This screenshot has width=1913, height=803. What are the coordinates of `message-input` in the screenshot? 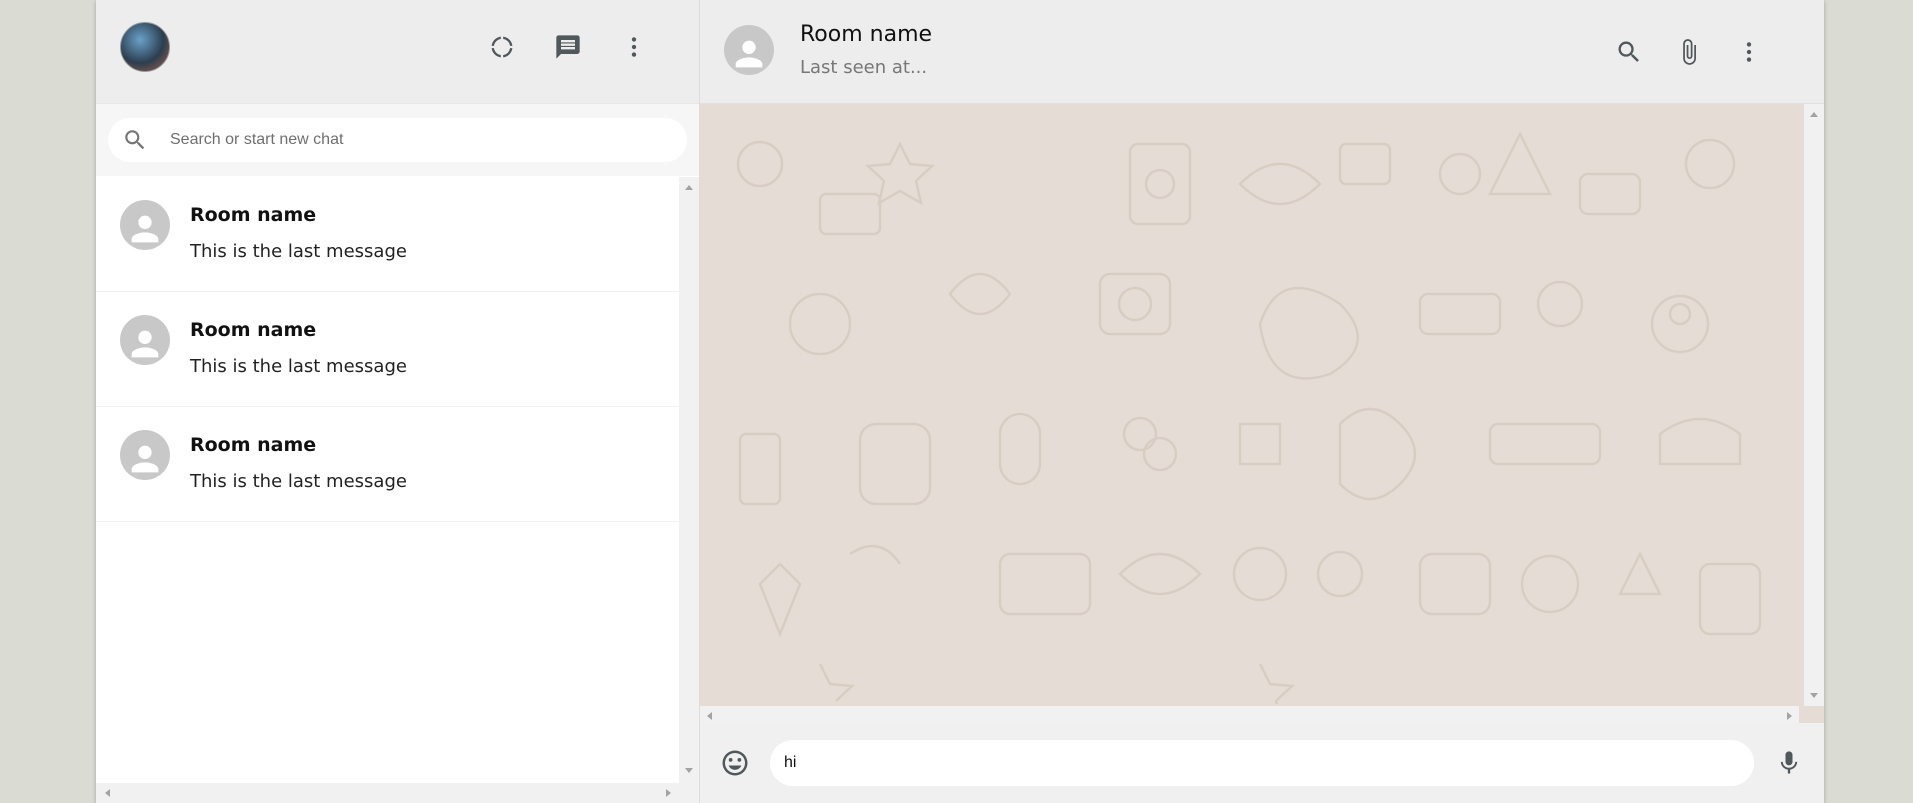 It's located at (1262, 763).